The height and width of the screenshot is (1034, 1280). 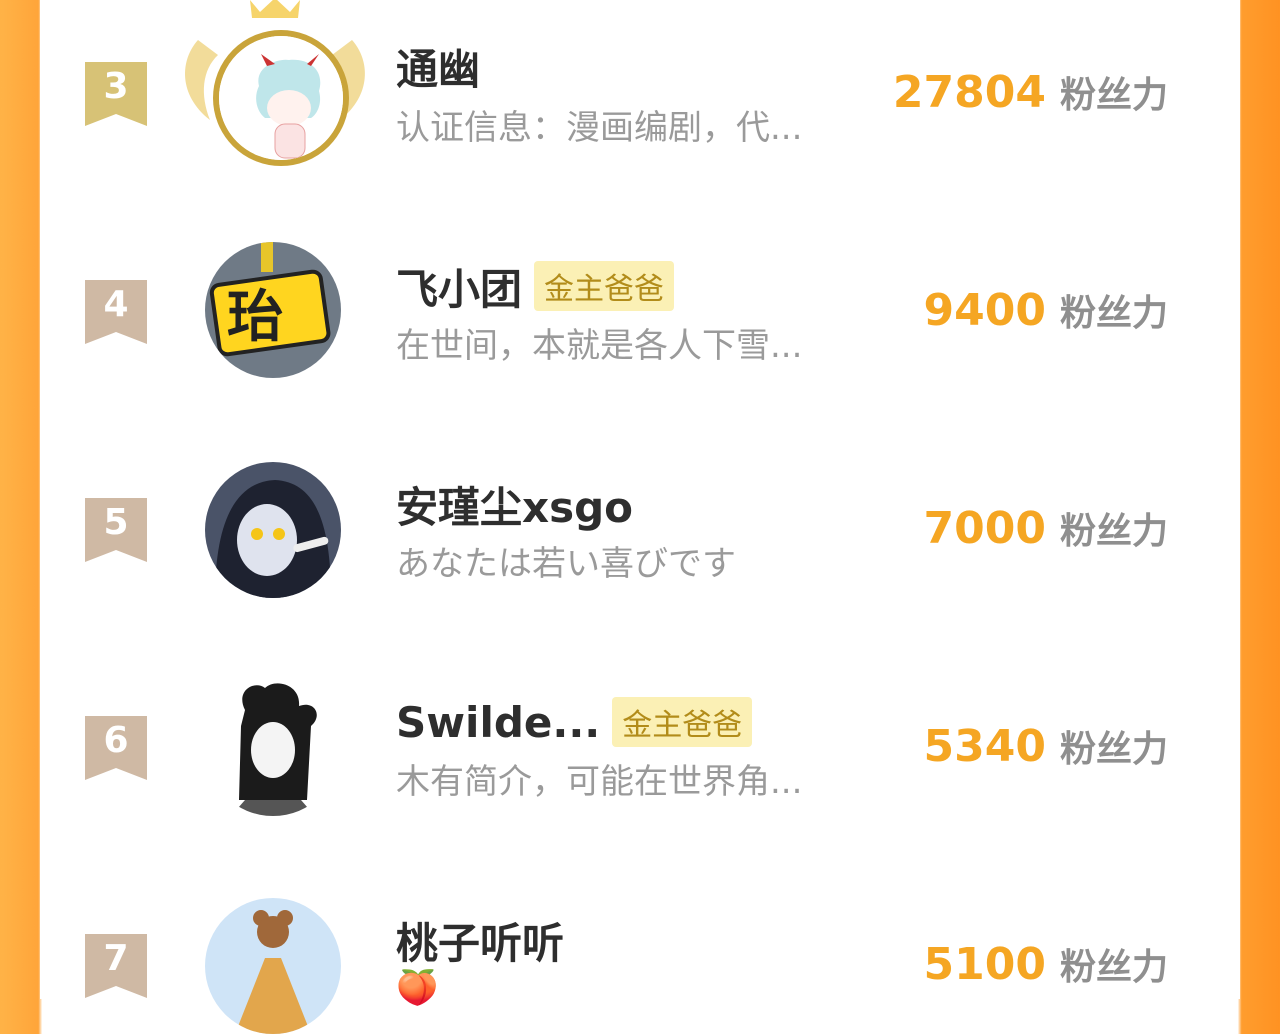 What do you see at coordinates (116, 94) in the screenshot?
I see `rank-badge-gold: 3` at bounding box center [116, 94].